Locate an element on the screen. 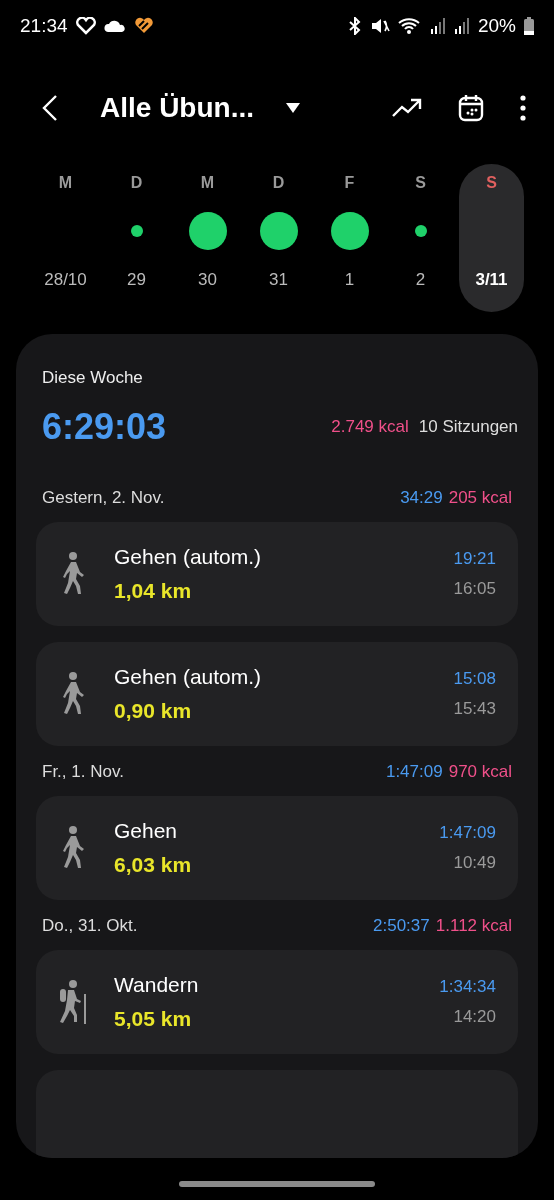  activity-duration: 15:08 is located at coordinates (474, 679).